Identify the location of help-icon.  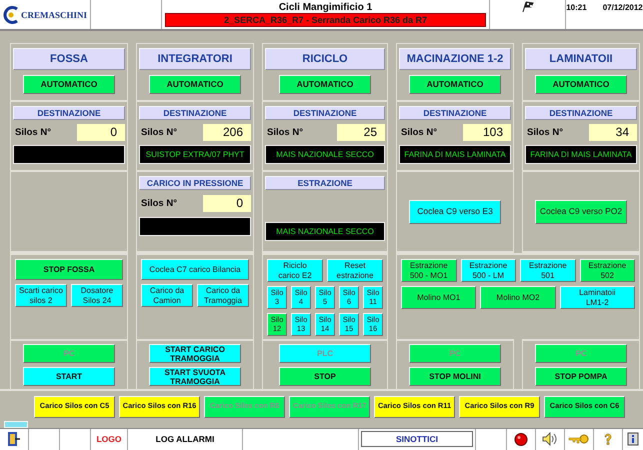
(608, 439).